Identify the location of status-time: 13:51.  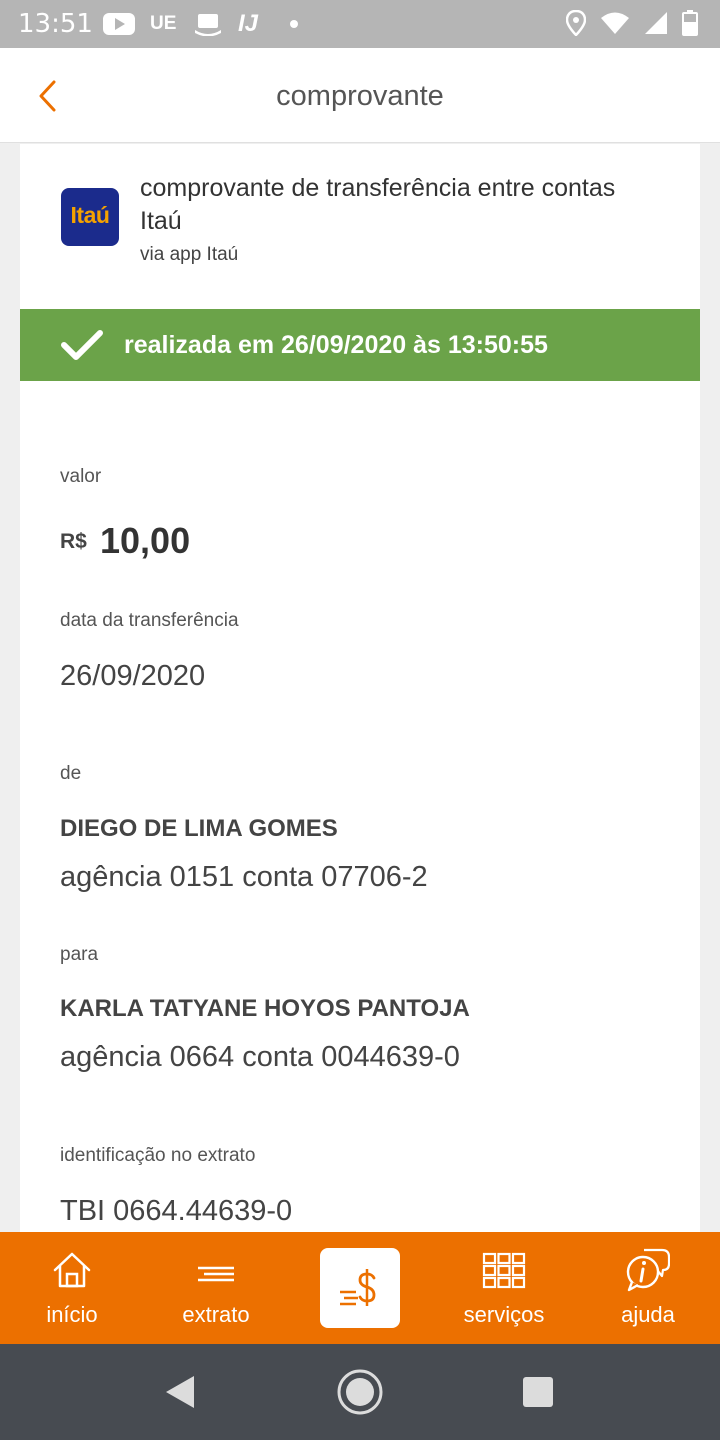
(55, 24).